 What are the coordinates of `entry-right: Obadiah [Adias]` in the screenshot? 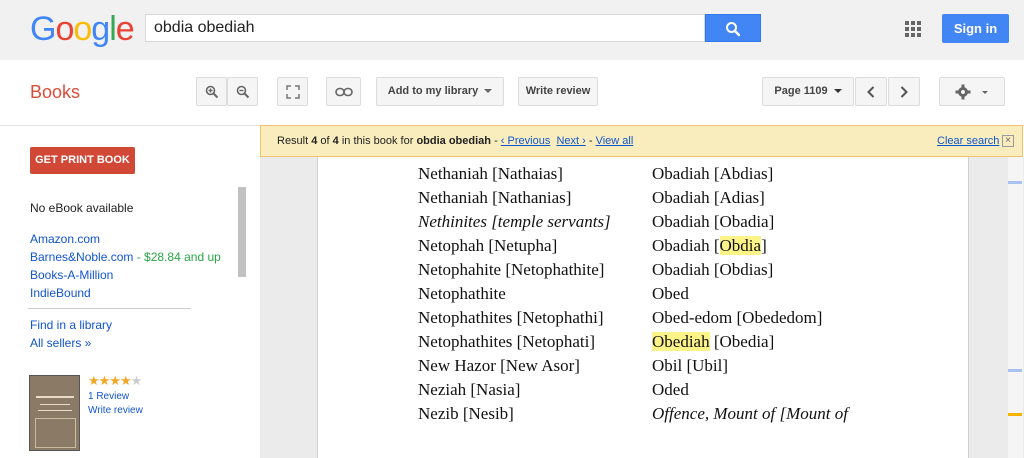 It's located at (708, 197).